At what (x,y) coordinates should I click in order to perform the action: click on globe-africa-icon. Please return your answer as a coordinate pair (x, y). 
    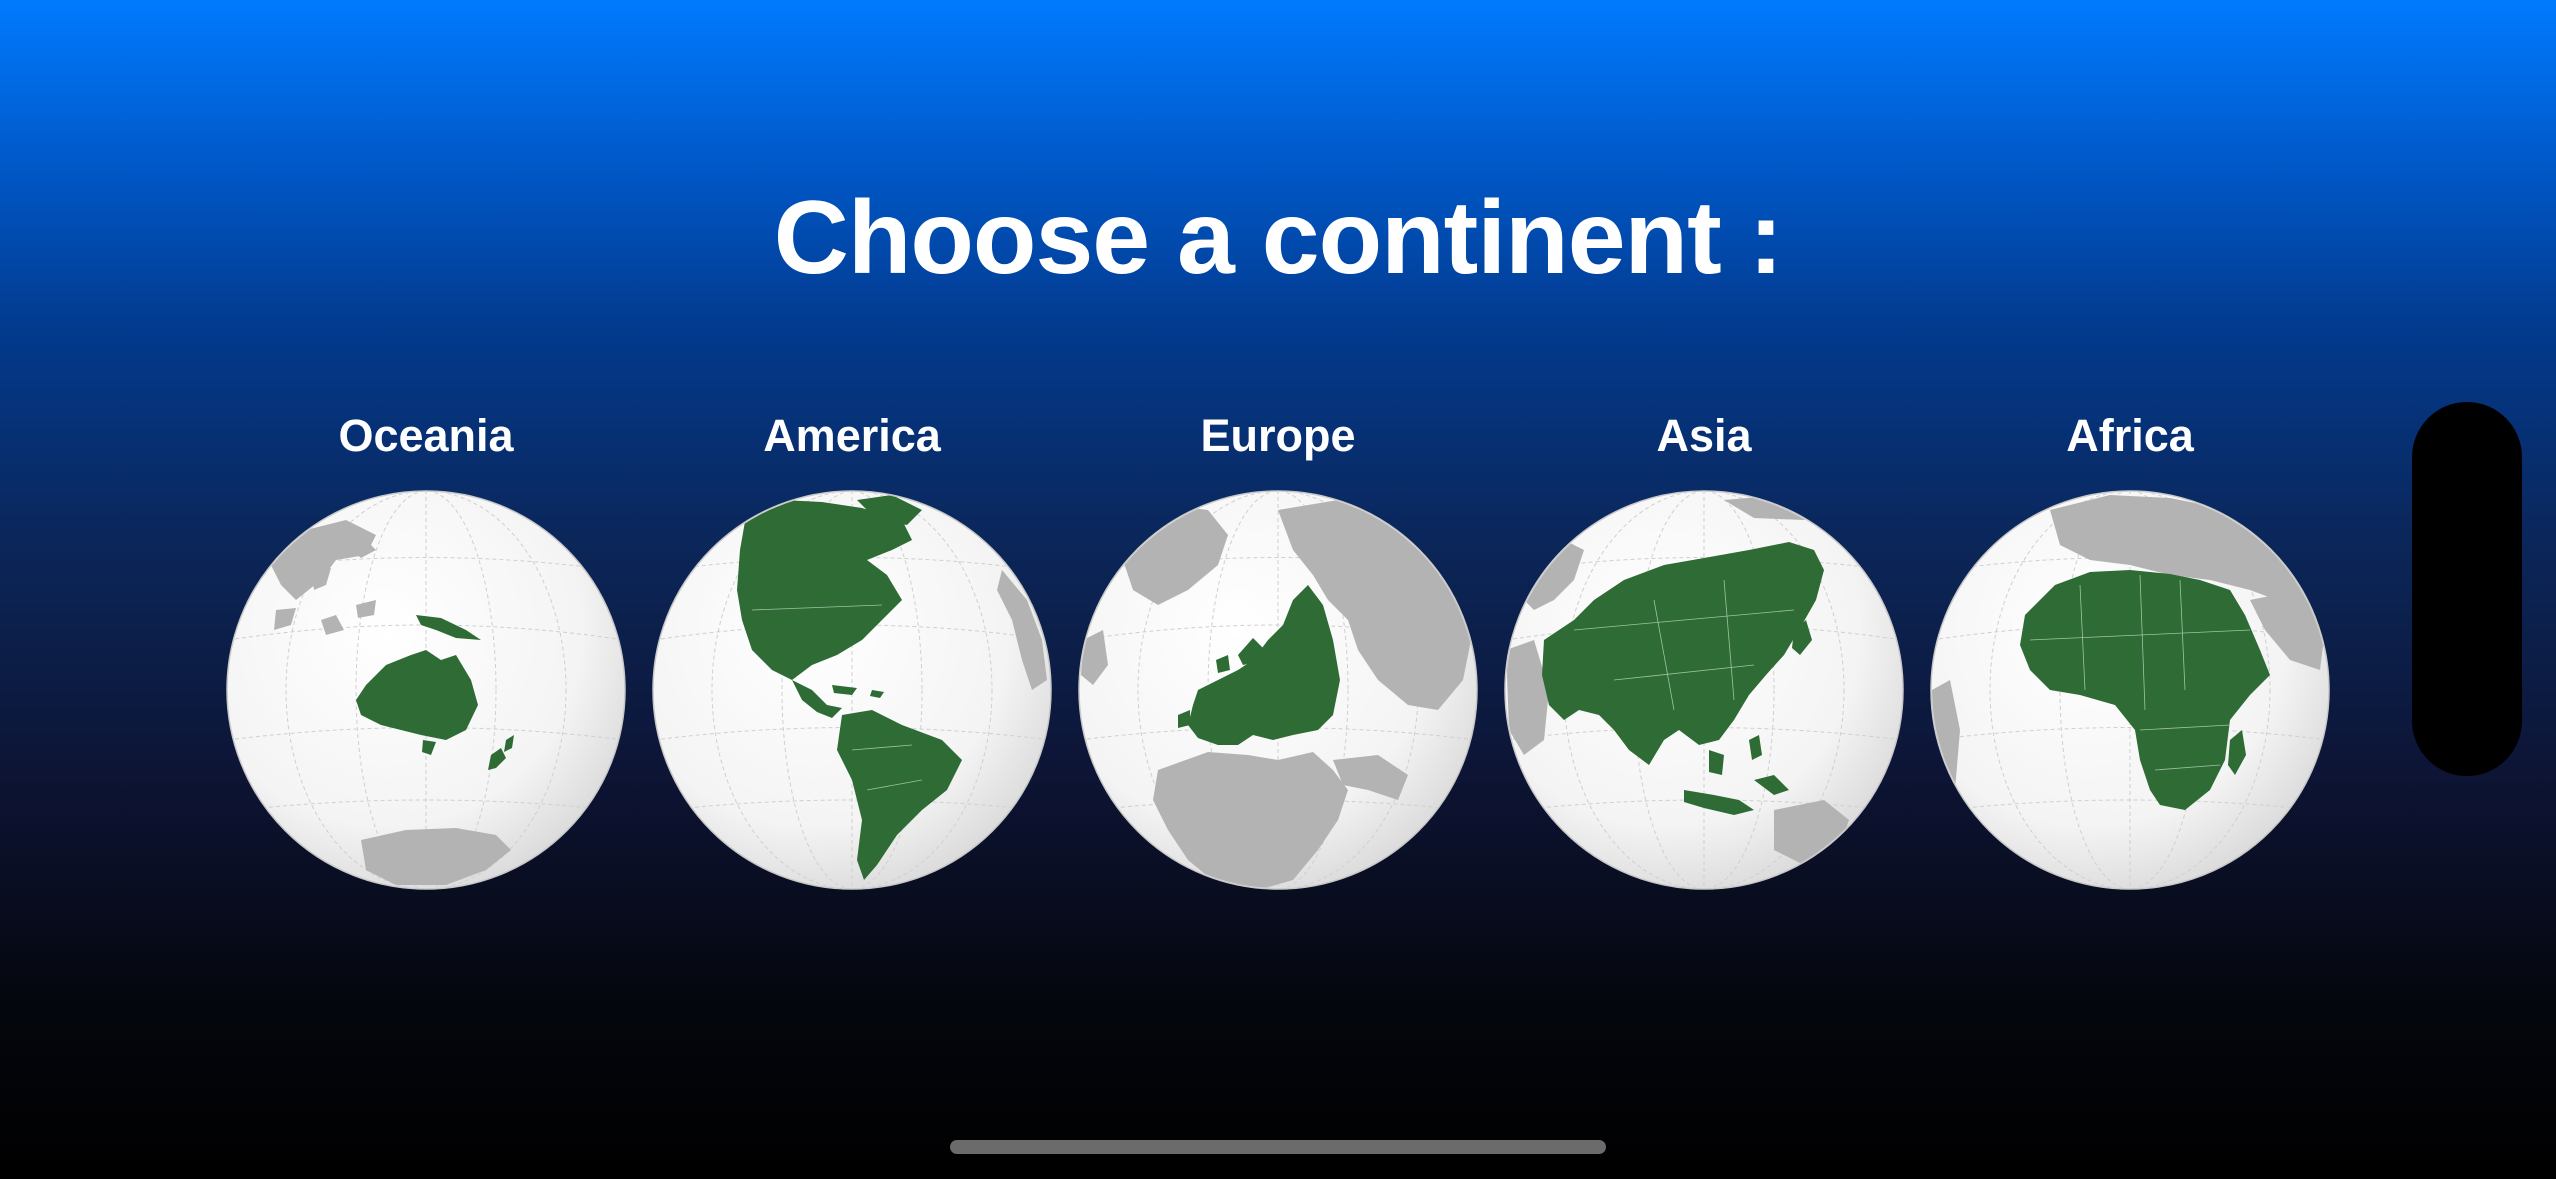
    Looking at the image, I should click on (2130, 690).